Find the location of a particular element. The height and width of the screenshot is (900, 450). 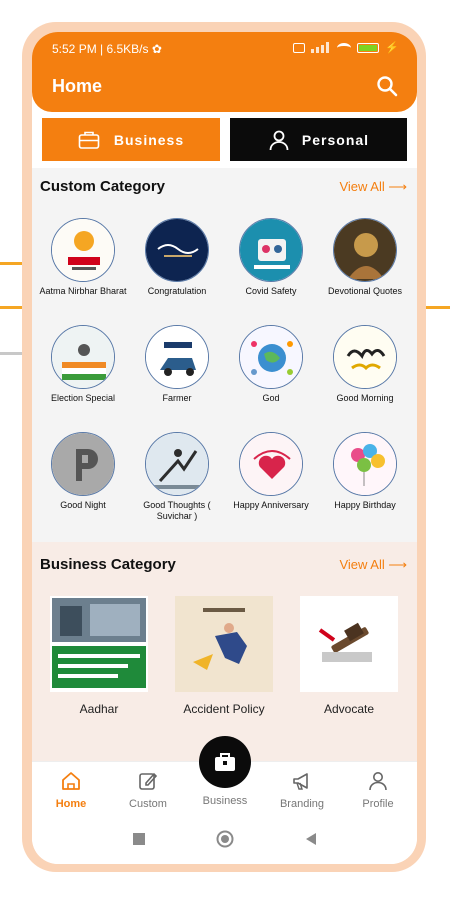

edit-icon is located at coordinates (148, 781).